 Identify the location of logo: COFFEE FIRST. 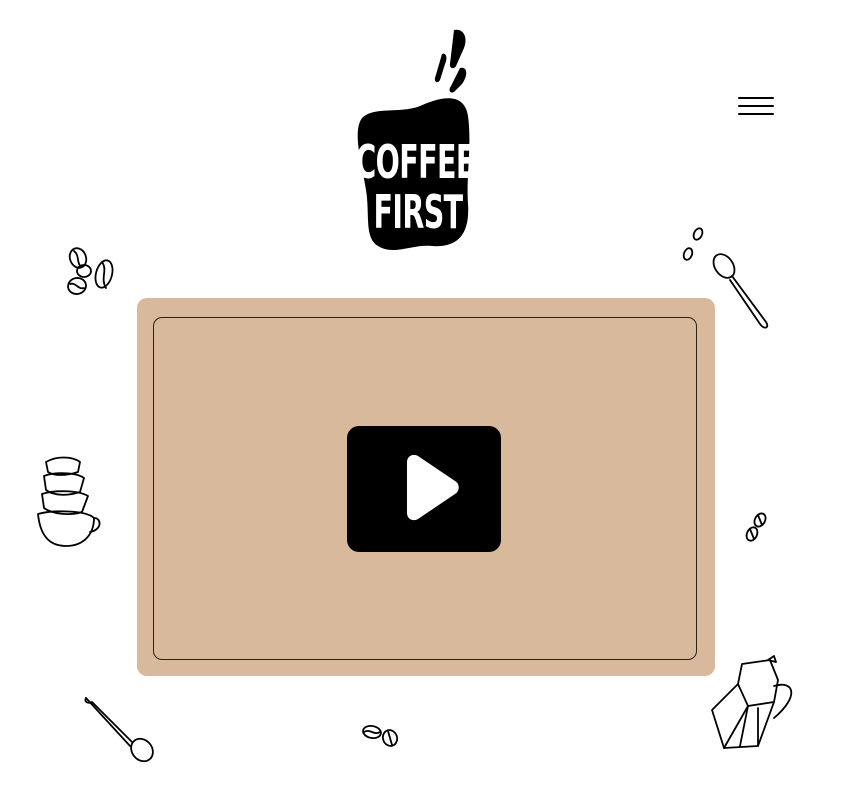
(415, 141).